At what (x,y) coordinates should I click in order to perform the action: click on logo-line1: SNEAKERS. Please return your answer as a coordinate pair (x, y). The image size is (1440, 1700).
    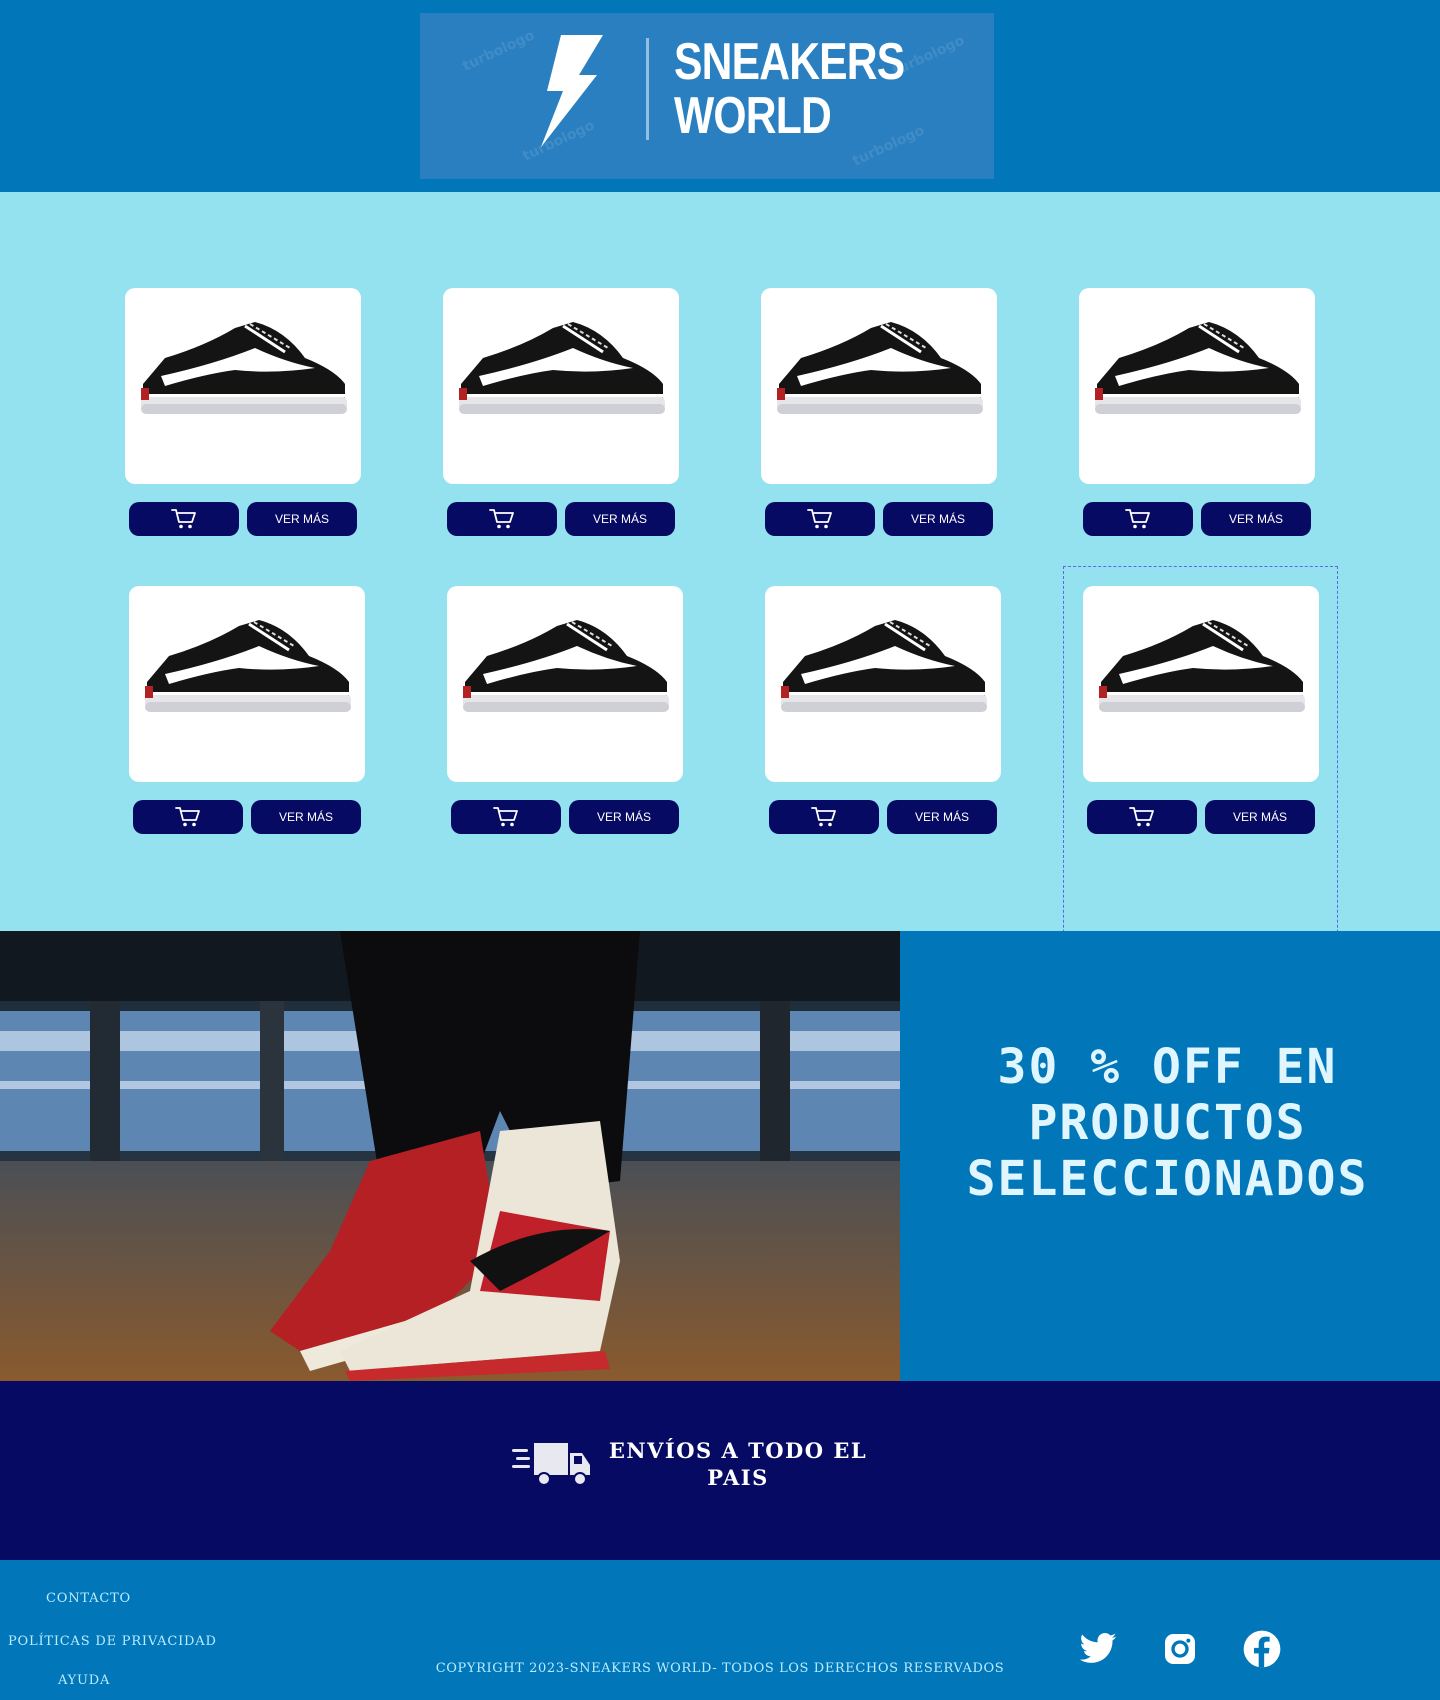
    Looking at the image, I should click on (789, 62).